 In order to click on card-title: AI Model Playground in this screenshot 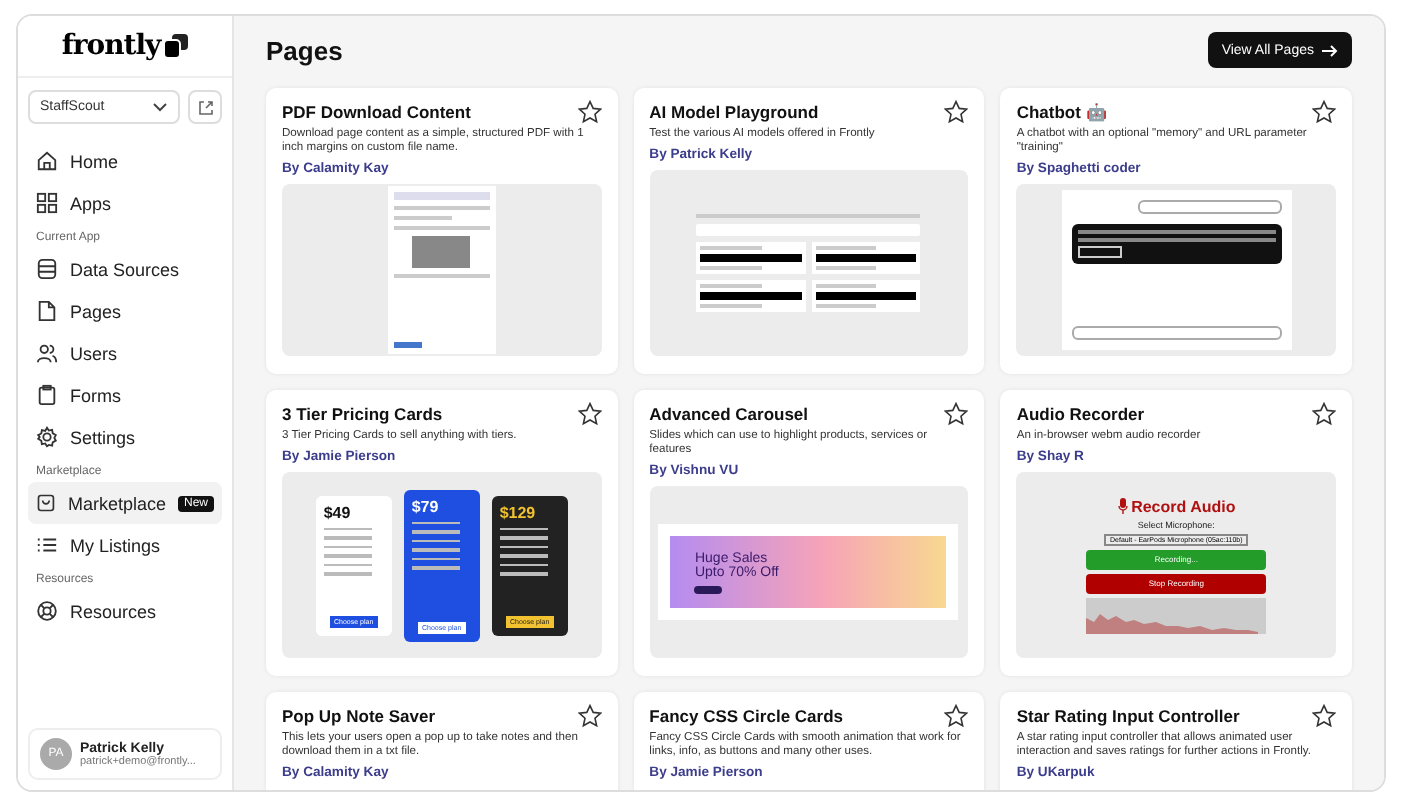, I will do `click(734, 112)`.